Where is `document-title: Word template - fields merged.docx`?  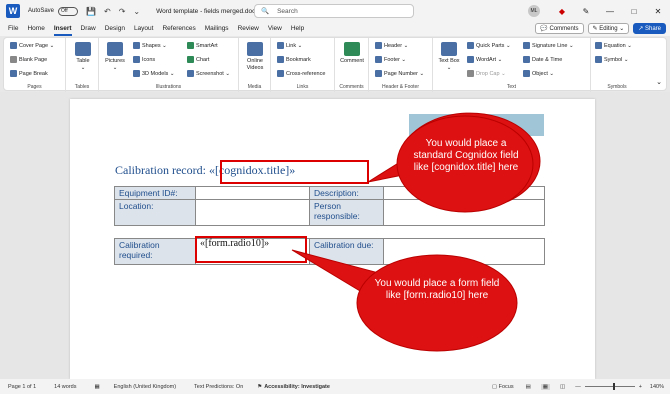 document-title: Word template - fields merged.docx is located at coordinates (207, 11).